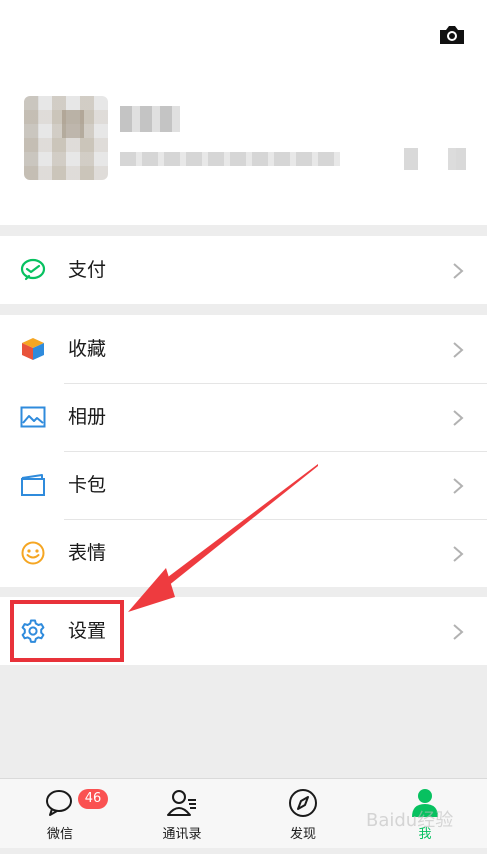 Image resolution: width=487 pixels, height=854 pixels. What do you see at coordinates (182, 834) in the screenshot?
I see `tab-label: 通讯录` at bounding box center [182, 834].